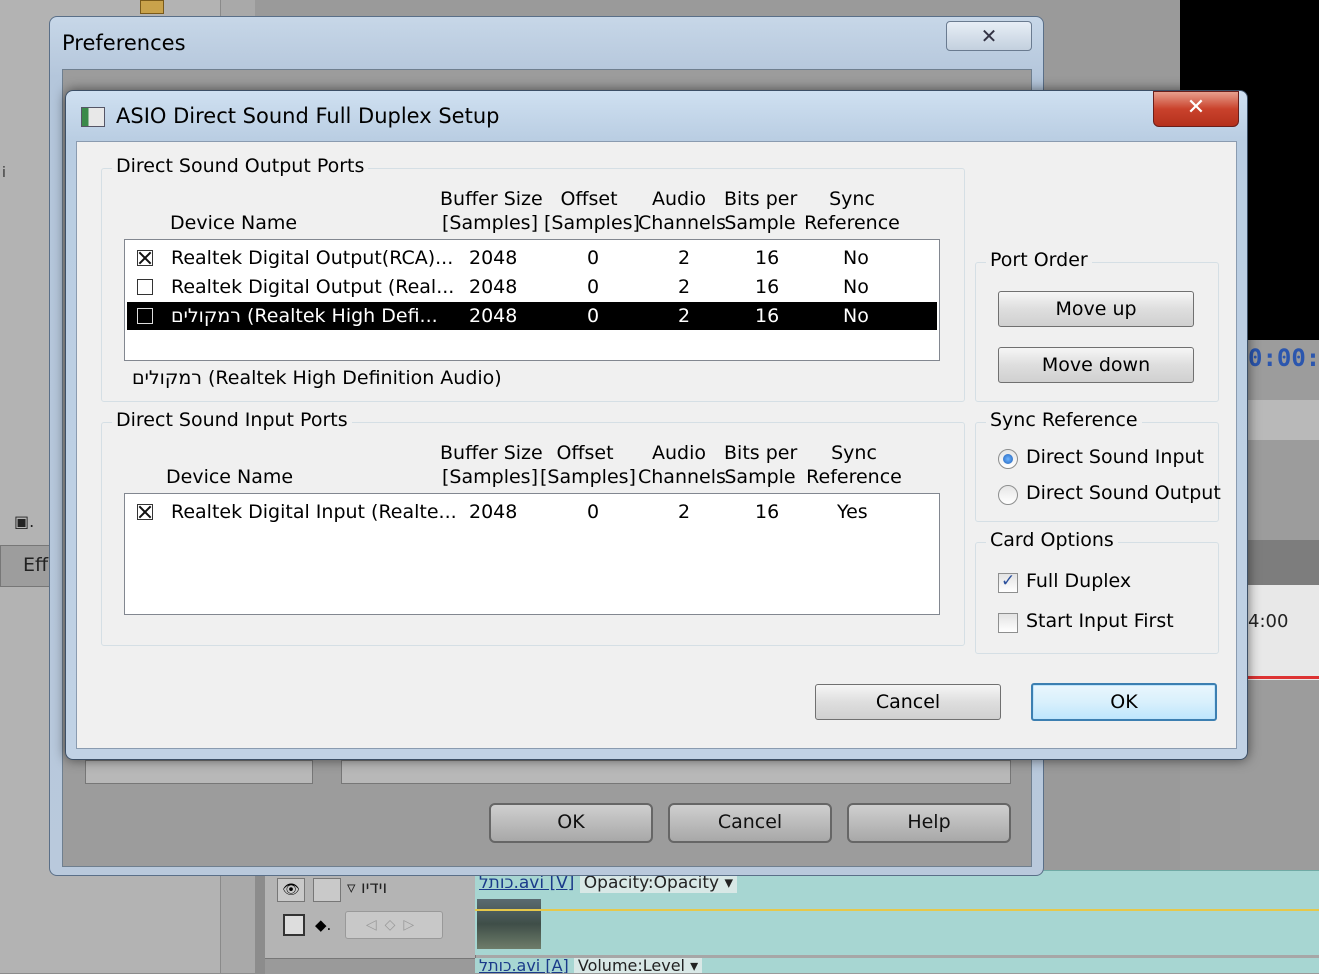 The height and width of the screenshot is (974, 1319). What do you see at coordinates (1064, 420) in the screenshot?
I see `sync-reference-label: Sync Reference` at bounding box center [1064, 420].